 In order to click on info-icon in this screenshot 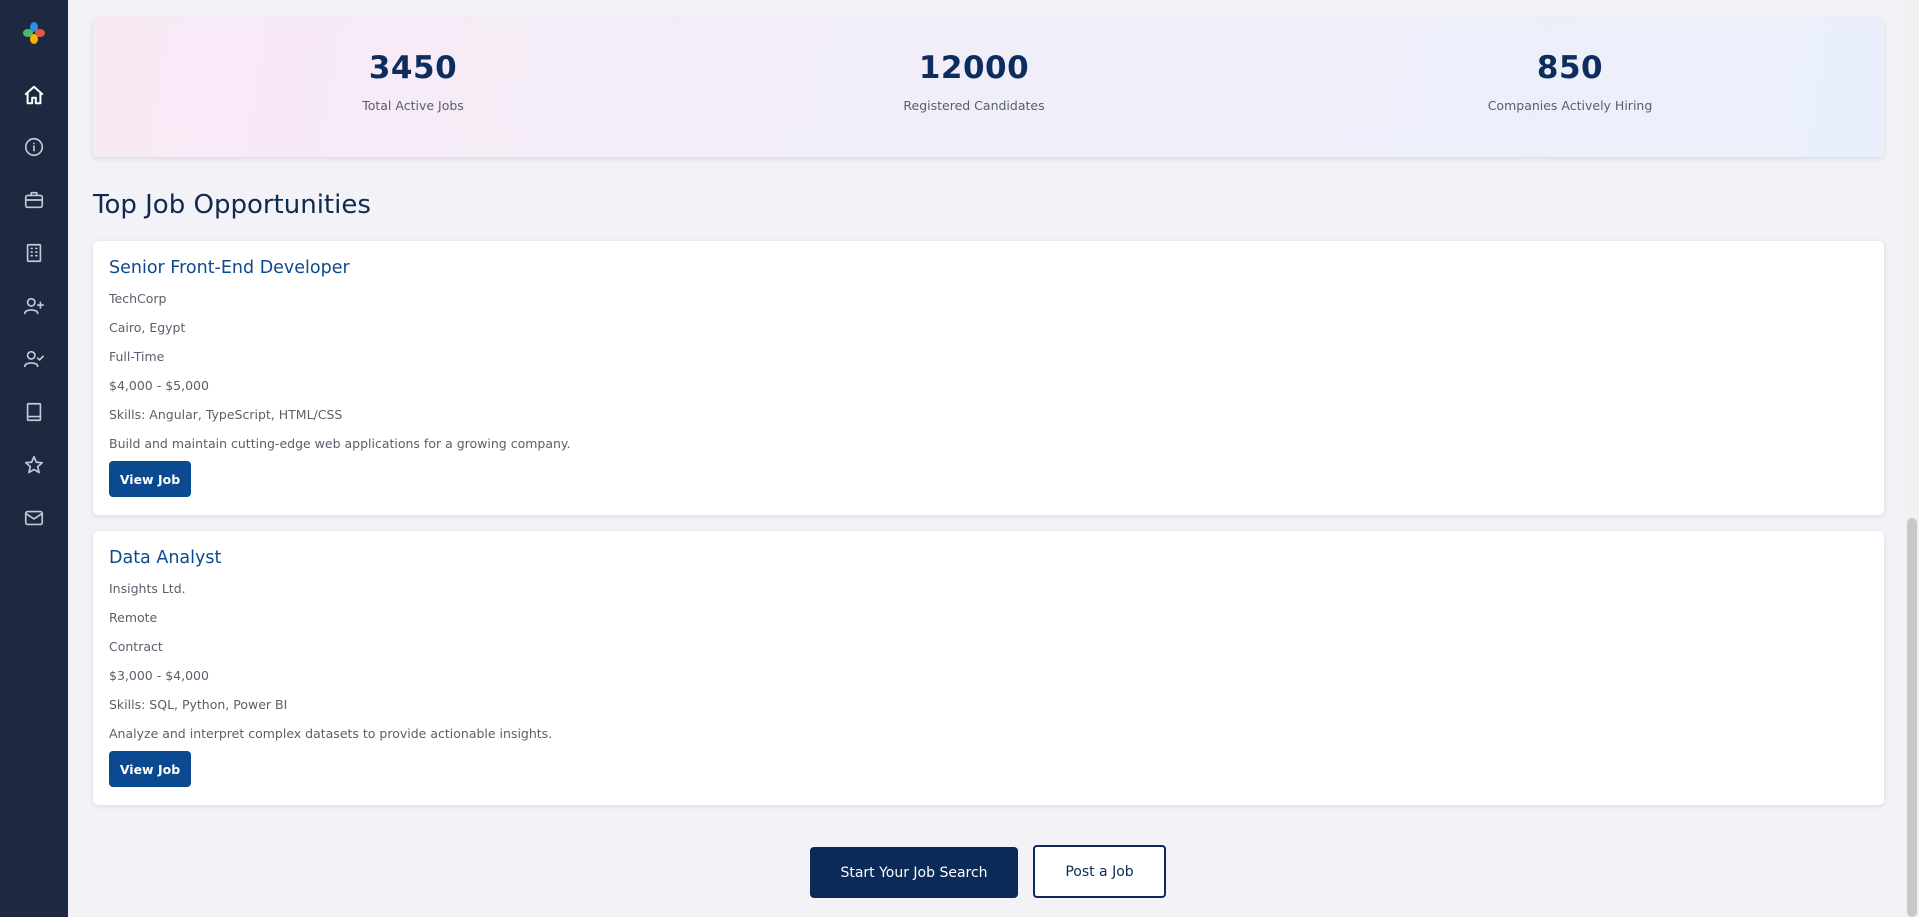, I will do `click(34, 147)`.